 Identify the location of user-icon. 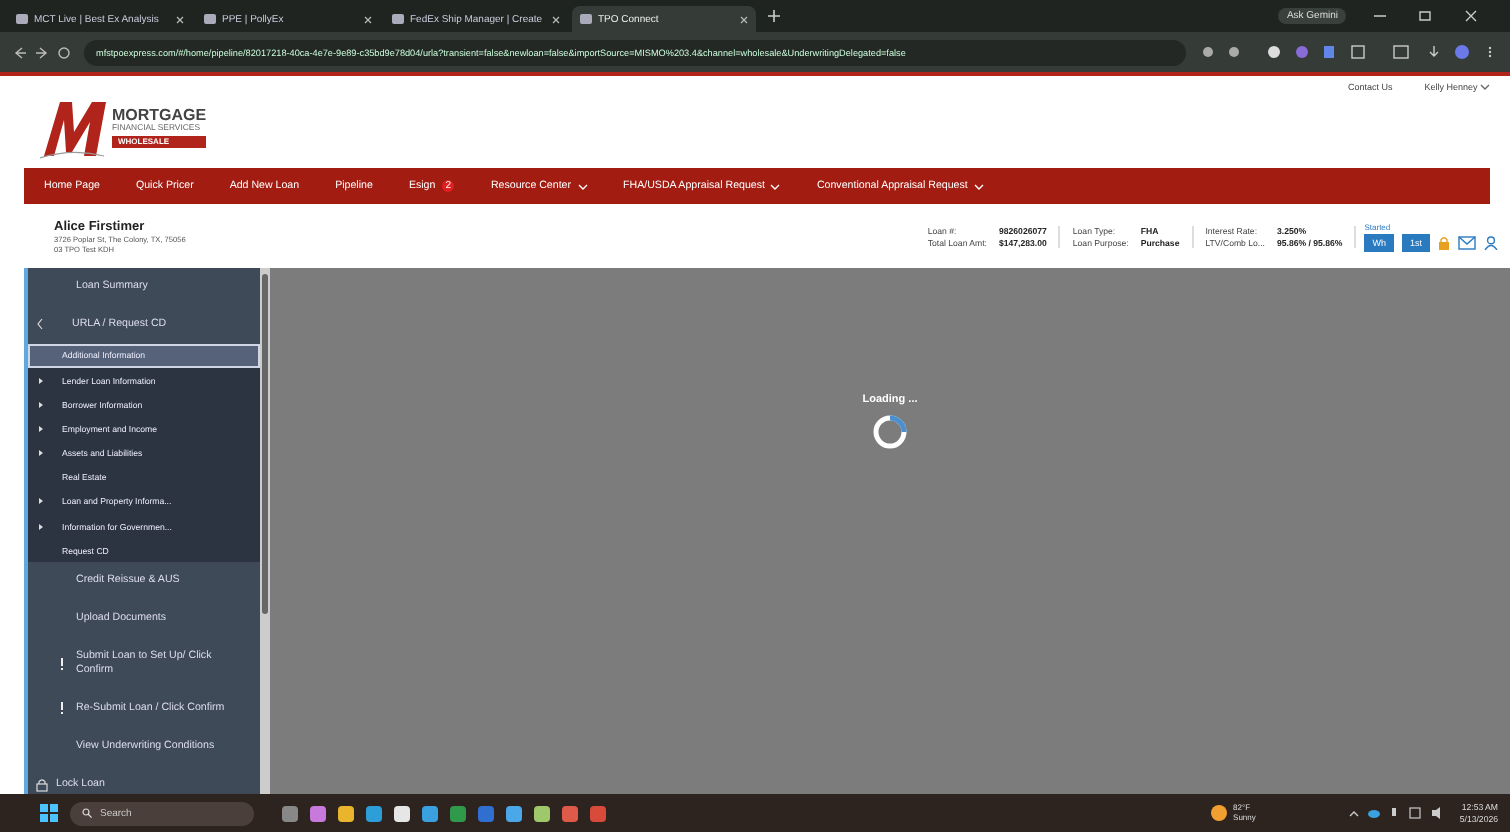
(1491, 242).